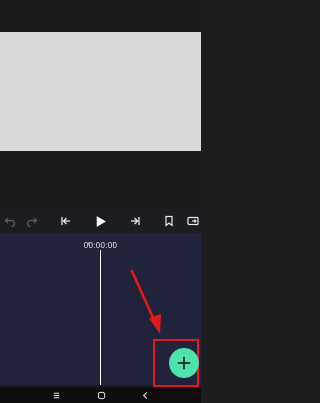 Image resolution: width=320 pixels, height=403 pixels. What do you see at coordinates (145, 395) in the screenshot?
I see `back-icon` at bounding box center [145, 395].